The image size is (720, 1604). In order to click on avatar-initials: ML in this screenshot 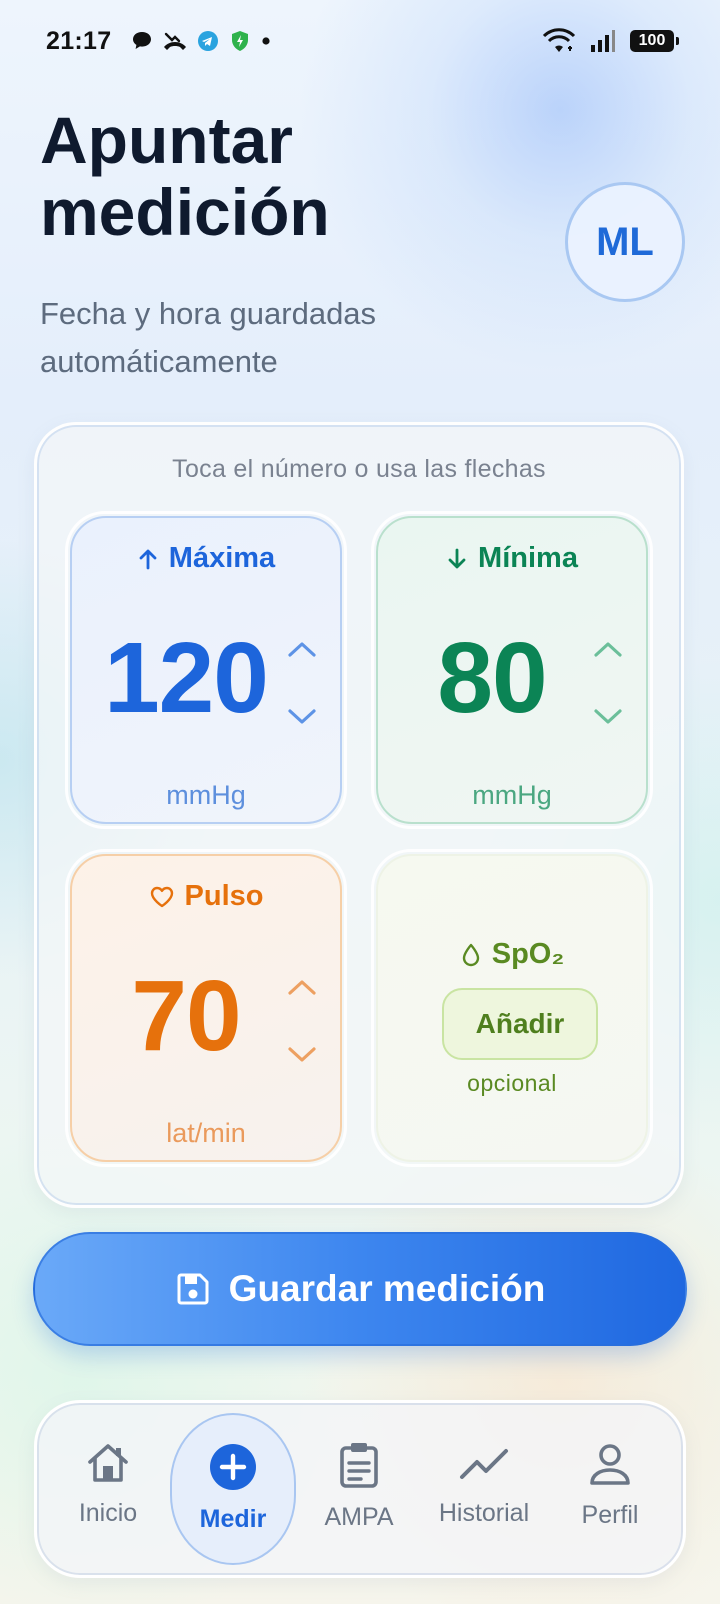, I will do `click(625, 241)`.